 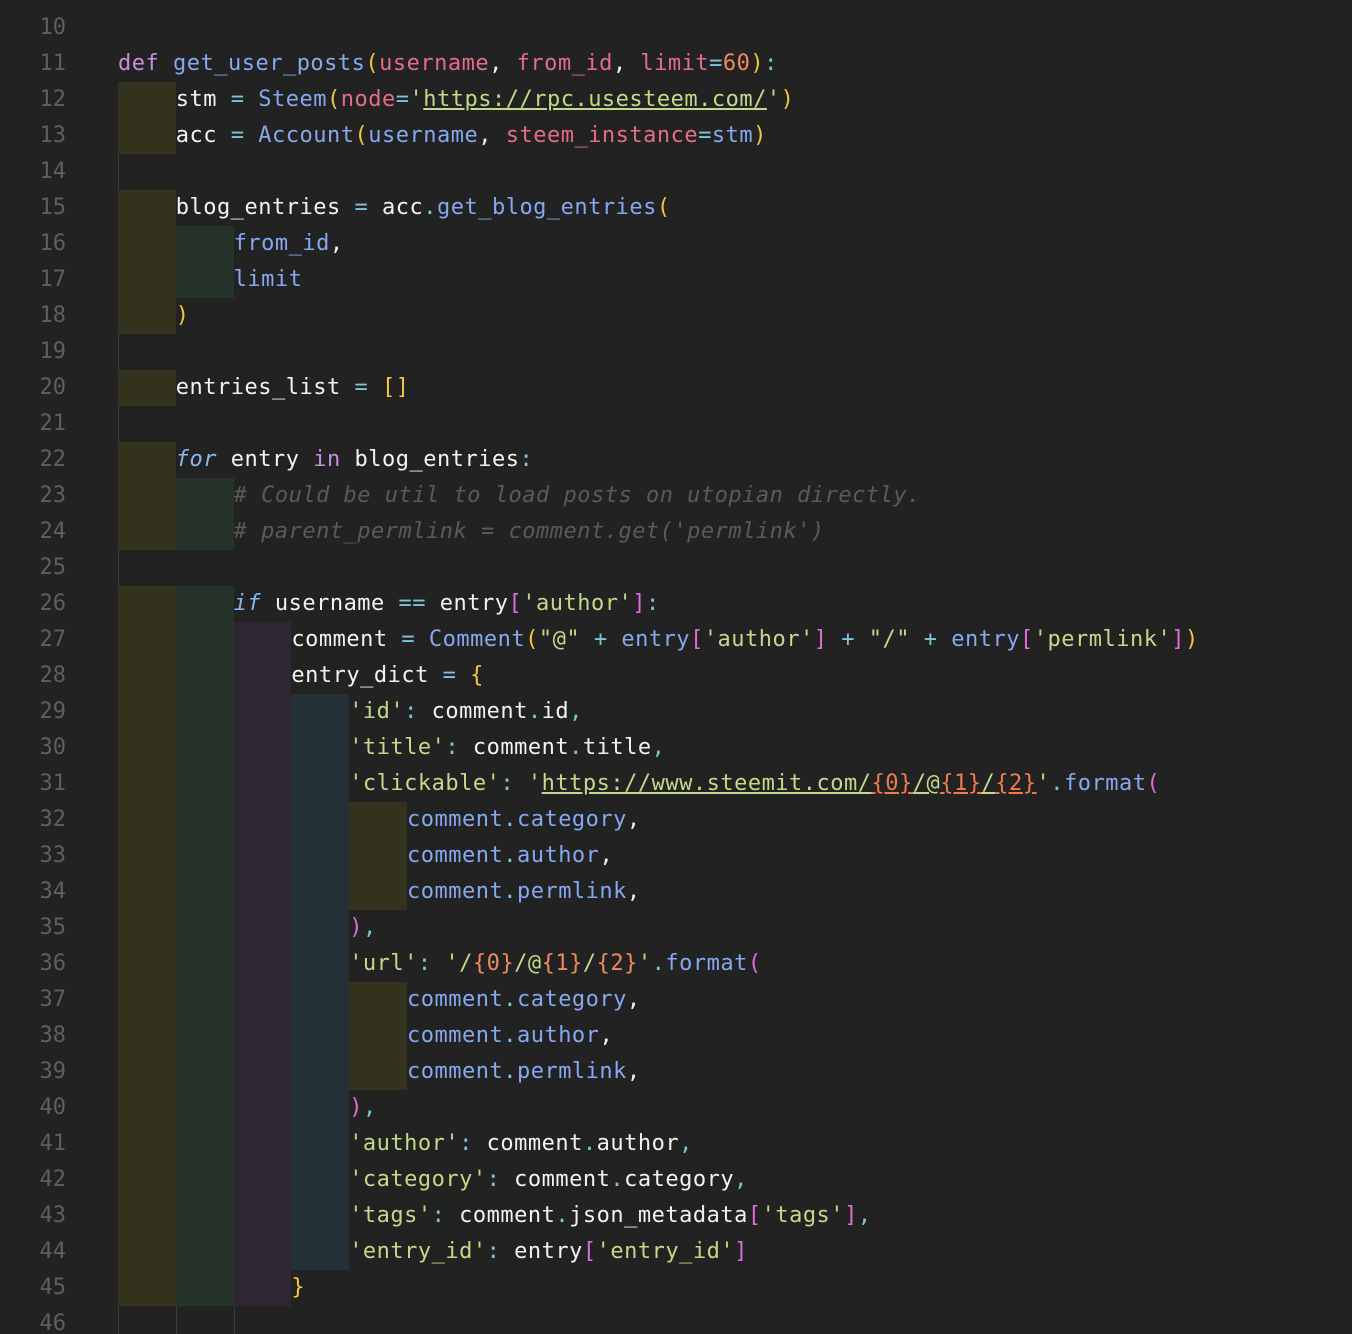 I want to click on code-line: 15 blog_entries = acc.get_blog_entries(, so click(x=676, y=208).